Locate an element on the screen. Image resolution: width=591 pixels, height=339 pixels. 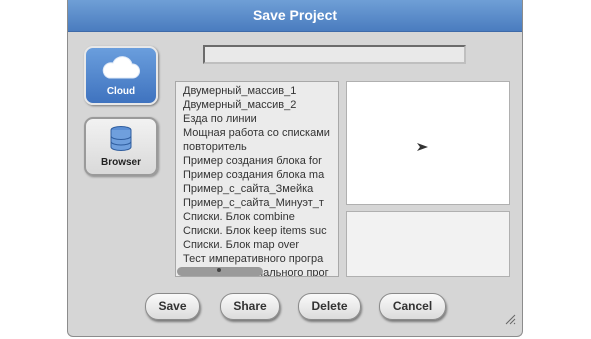
dialog-title: Save Project is located at coordinates (295, 16).